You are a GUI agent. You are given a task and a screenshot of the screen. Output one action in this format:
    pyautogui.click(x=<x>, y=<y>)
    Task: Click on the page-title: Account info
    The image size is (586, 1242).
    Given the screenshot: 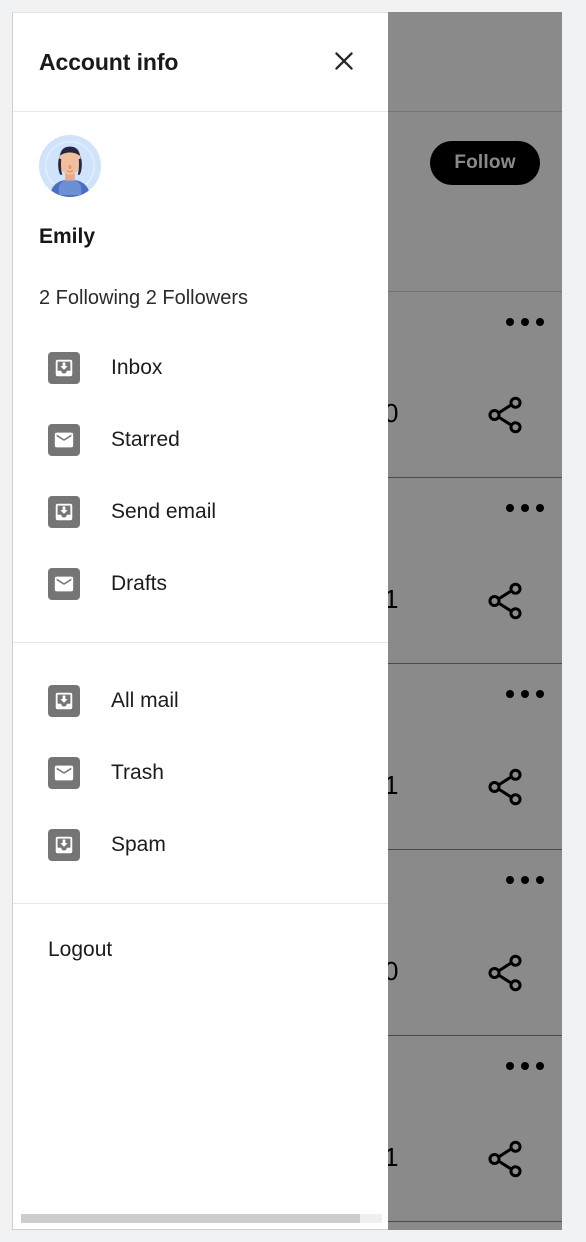 What is the action you would take?
    pyautogui.click(x=109, y=61)
    